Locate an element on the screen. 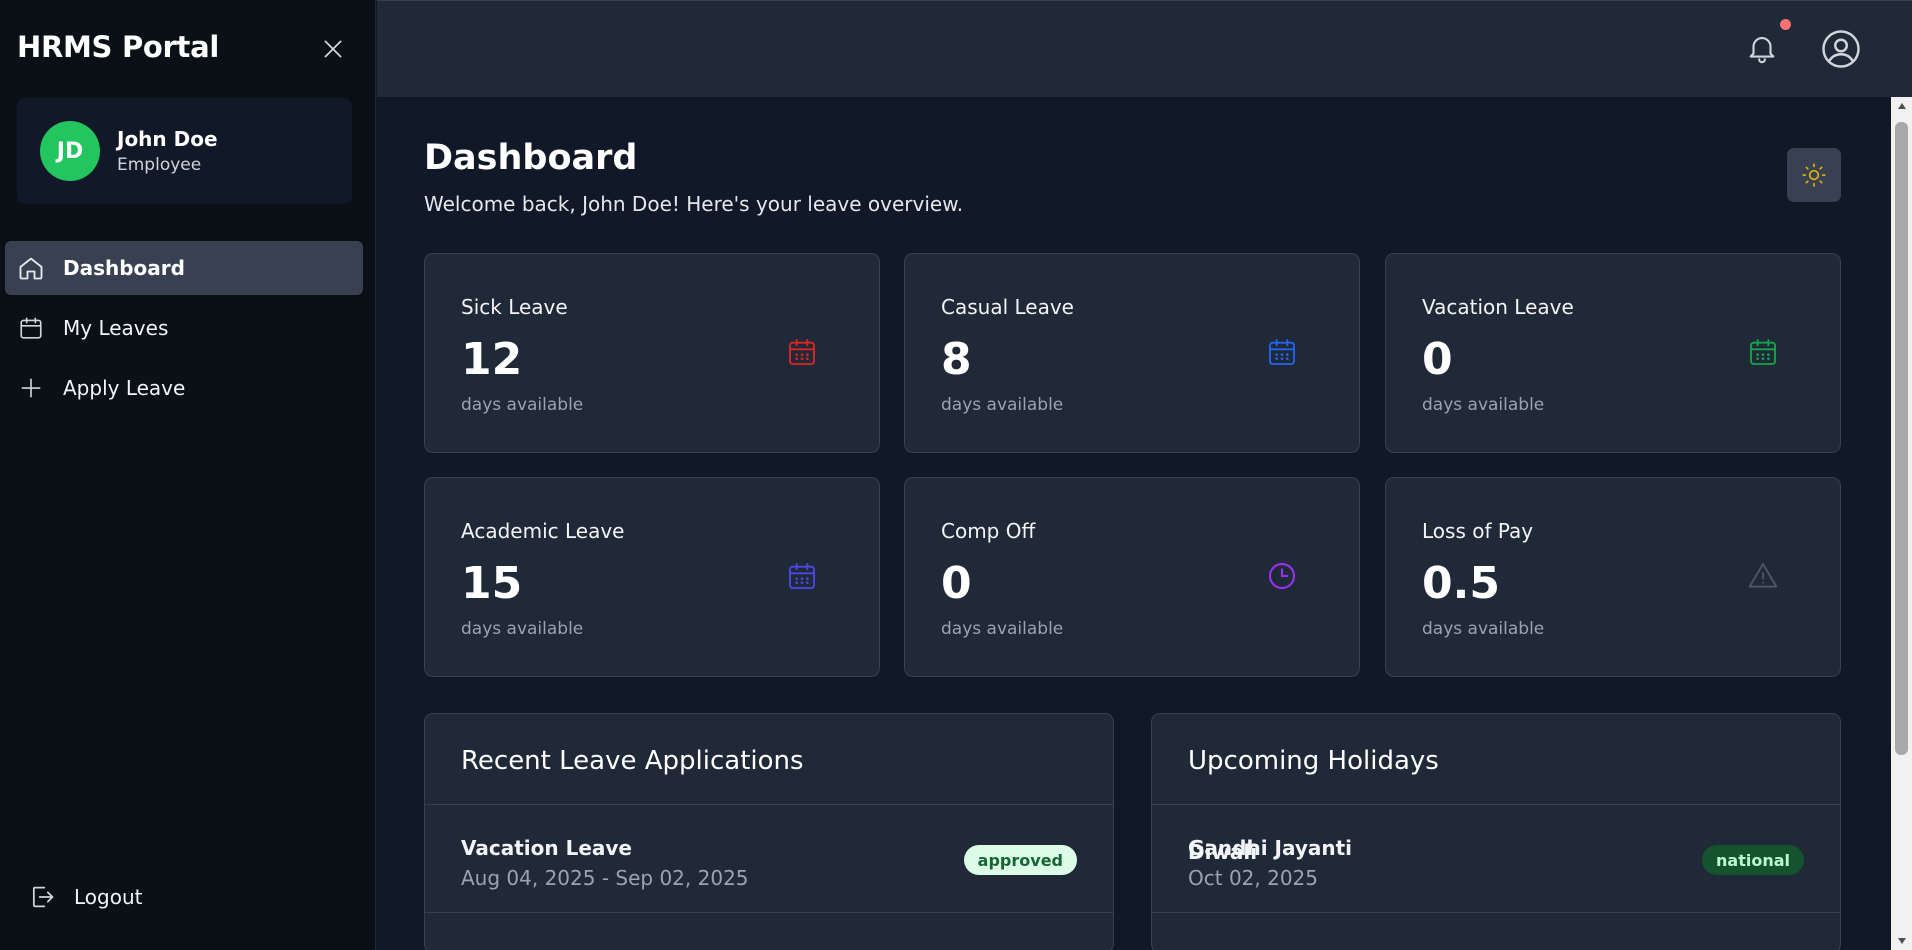  leave-card-academic: Academic Leave 15 days available is located at coordinates (652, 577).